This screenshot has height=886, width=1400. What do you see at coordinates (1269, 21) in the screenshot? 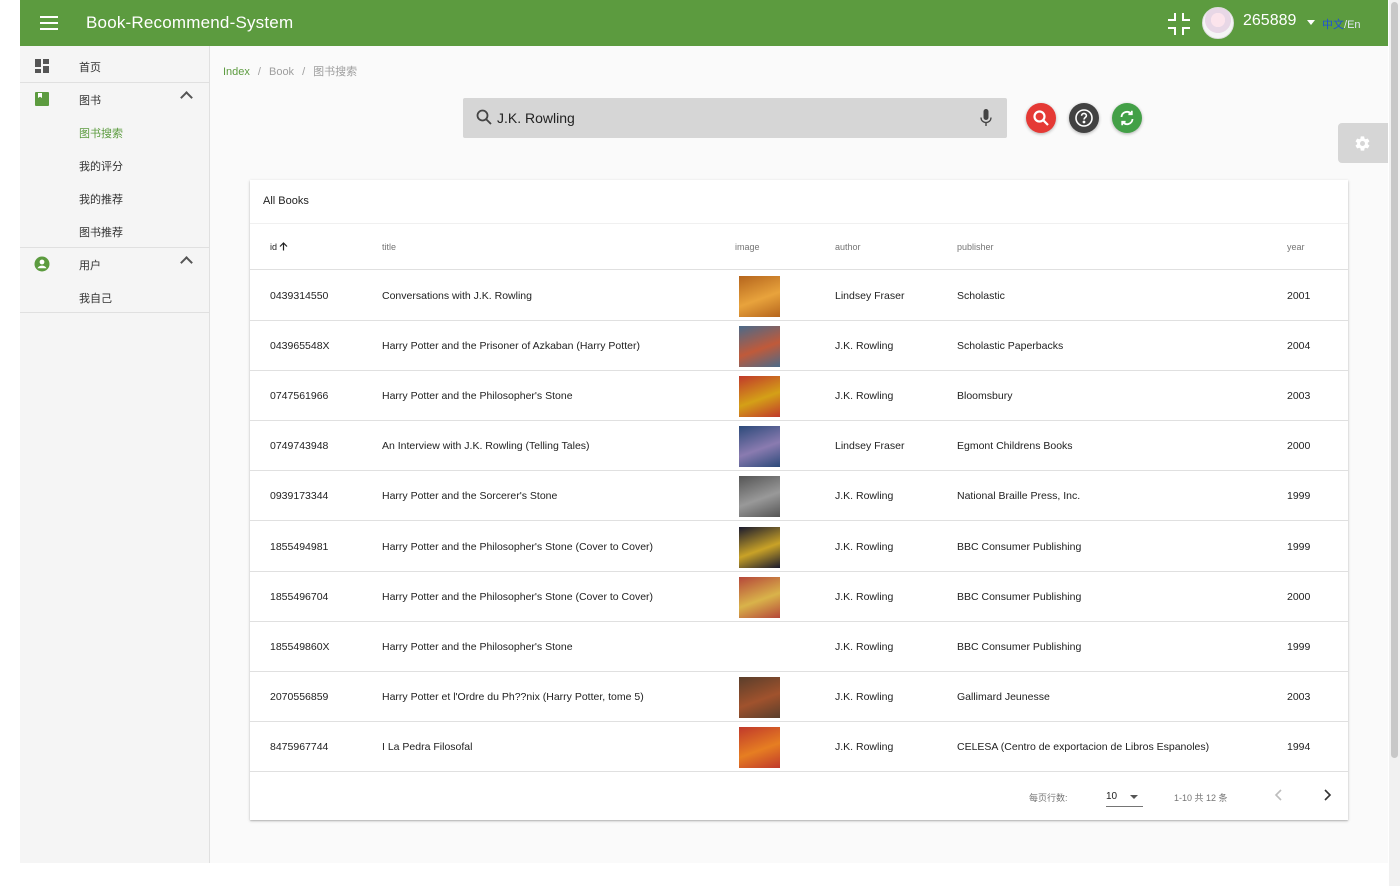
I see `username: 265889` at bounding box center [1269, 21].